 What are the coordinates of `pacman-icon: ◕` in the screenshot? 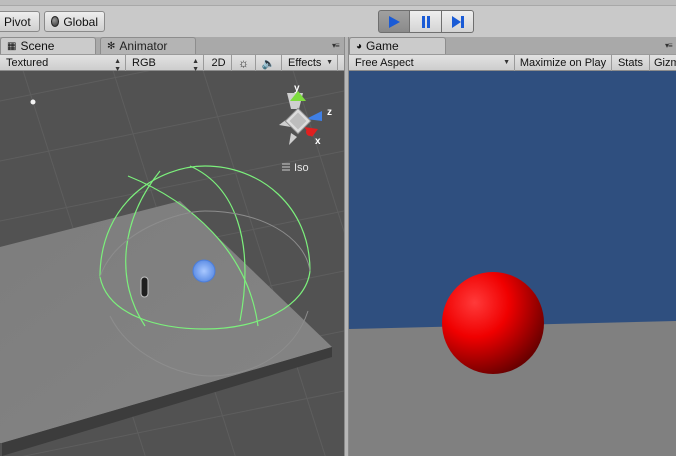 It's located at (359, 46).